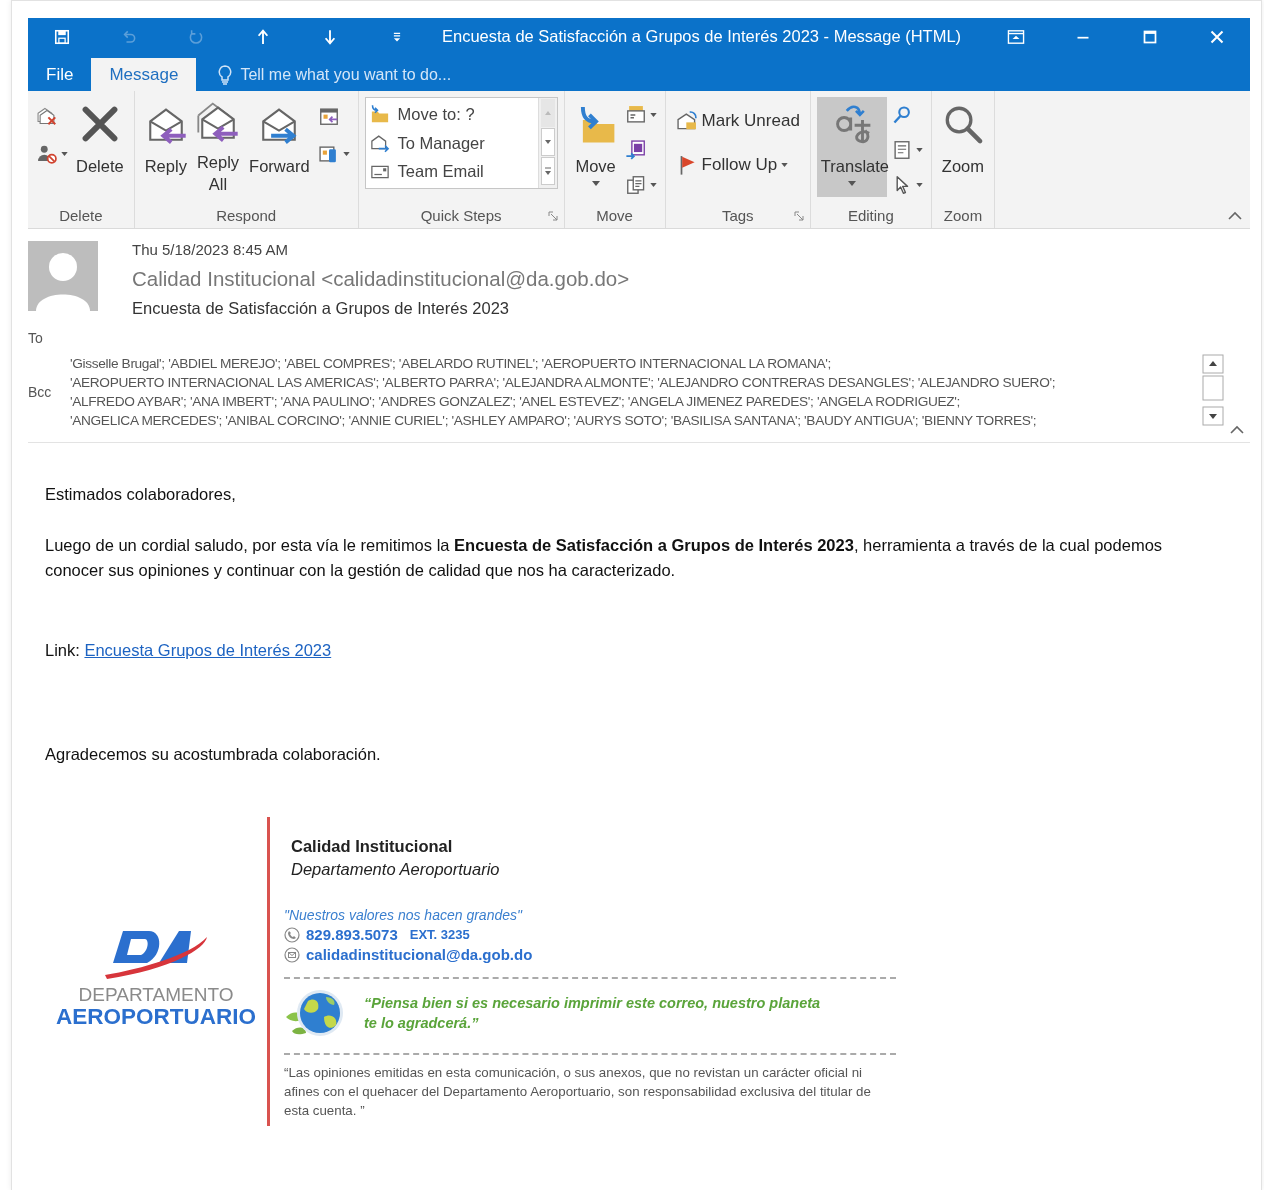  Describe the element at coordinates (451, 171) in the screenshot. I see `quick-step-item: Team Email` at that location.